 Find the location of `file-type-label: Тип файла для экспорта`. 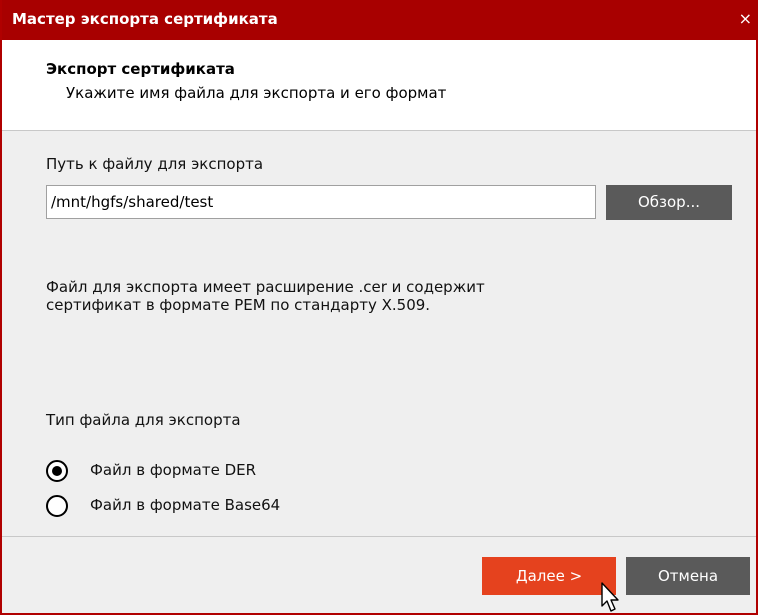

file-type-label: Тип файла для экспорта is located at coordinates (143, 420).